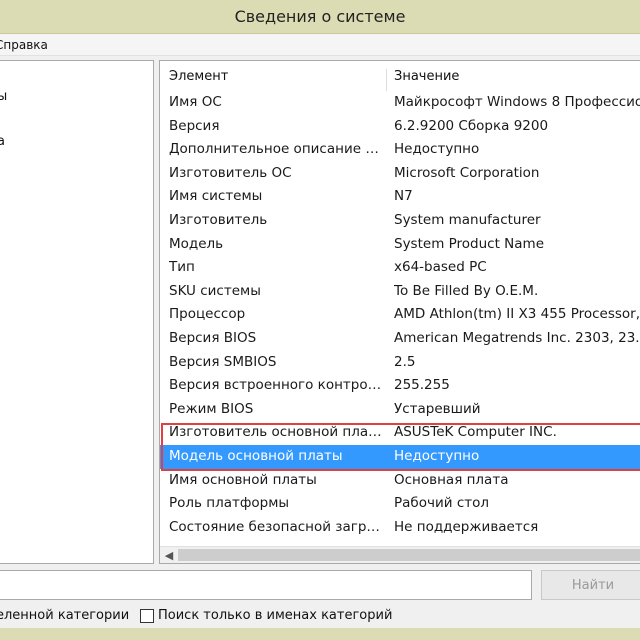 The height and width of the screenshot is (640, 640). Describe the element at coordinates (275, 615) in the screenshot. I see `names-only-label: Поиск только в именах категорий` at that location.